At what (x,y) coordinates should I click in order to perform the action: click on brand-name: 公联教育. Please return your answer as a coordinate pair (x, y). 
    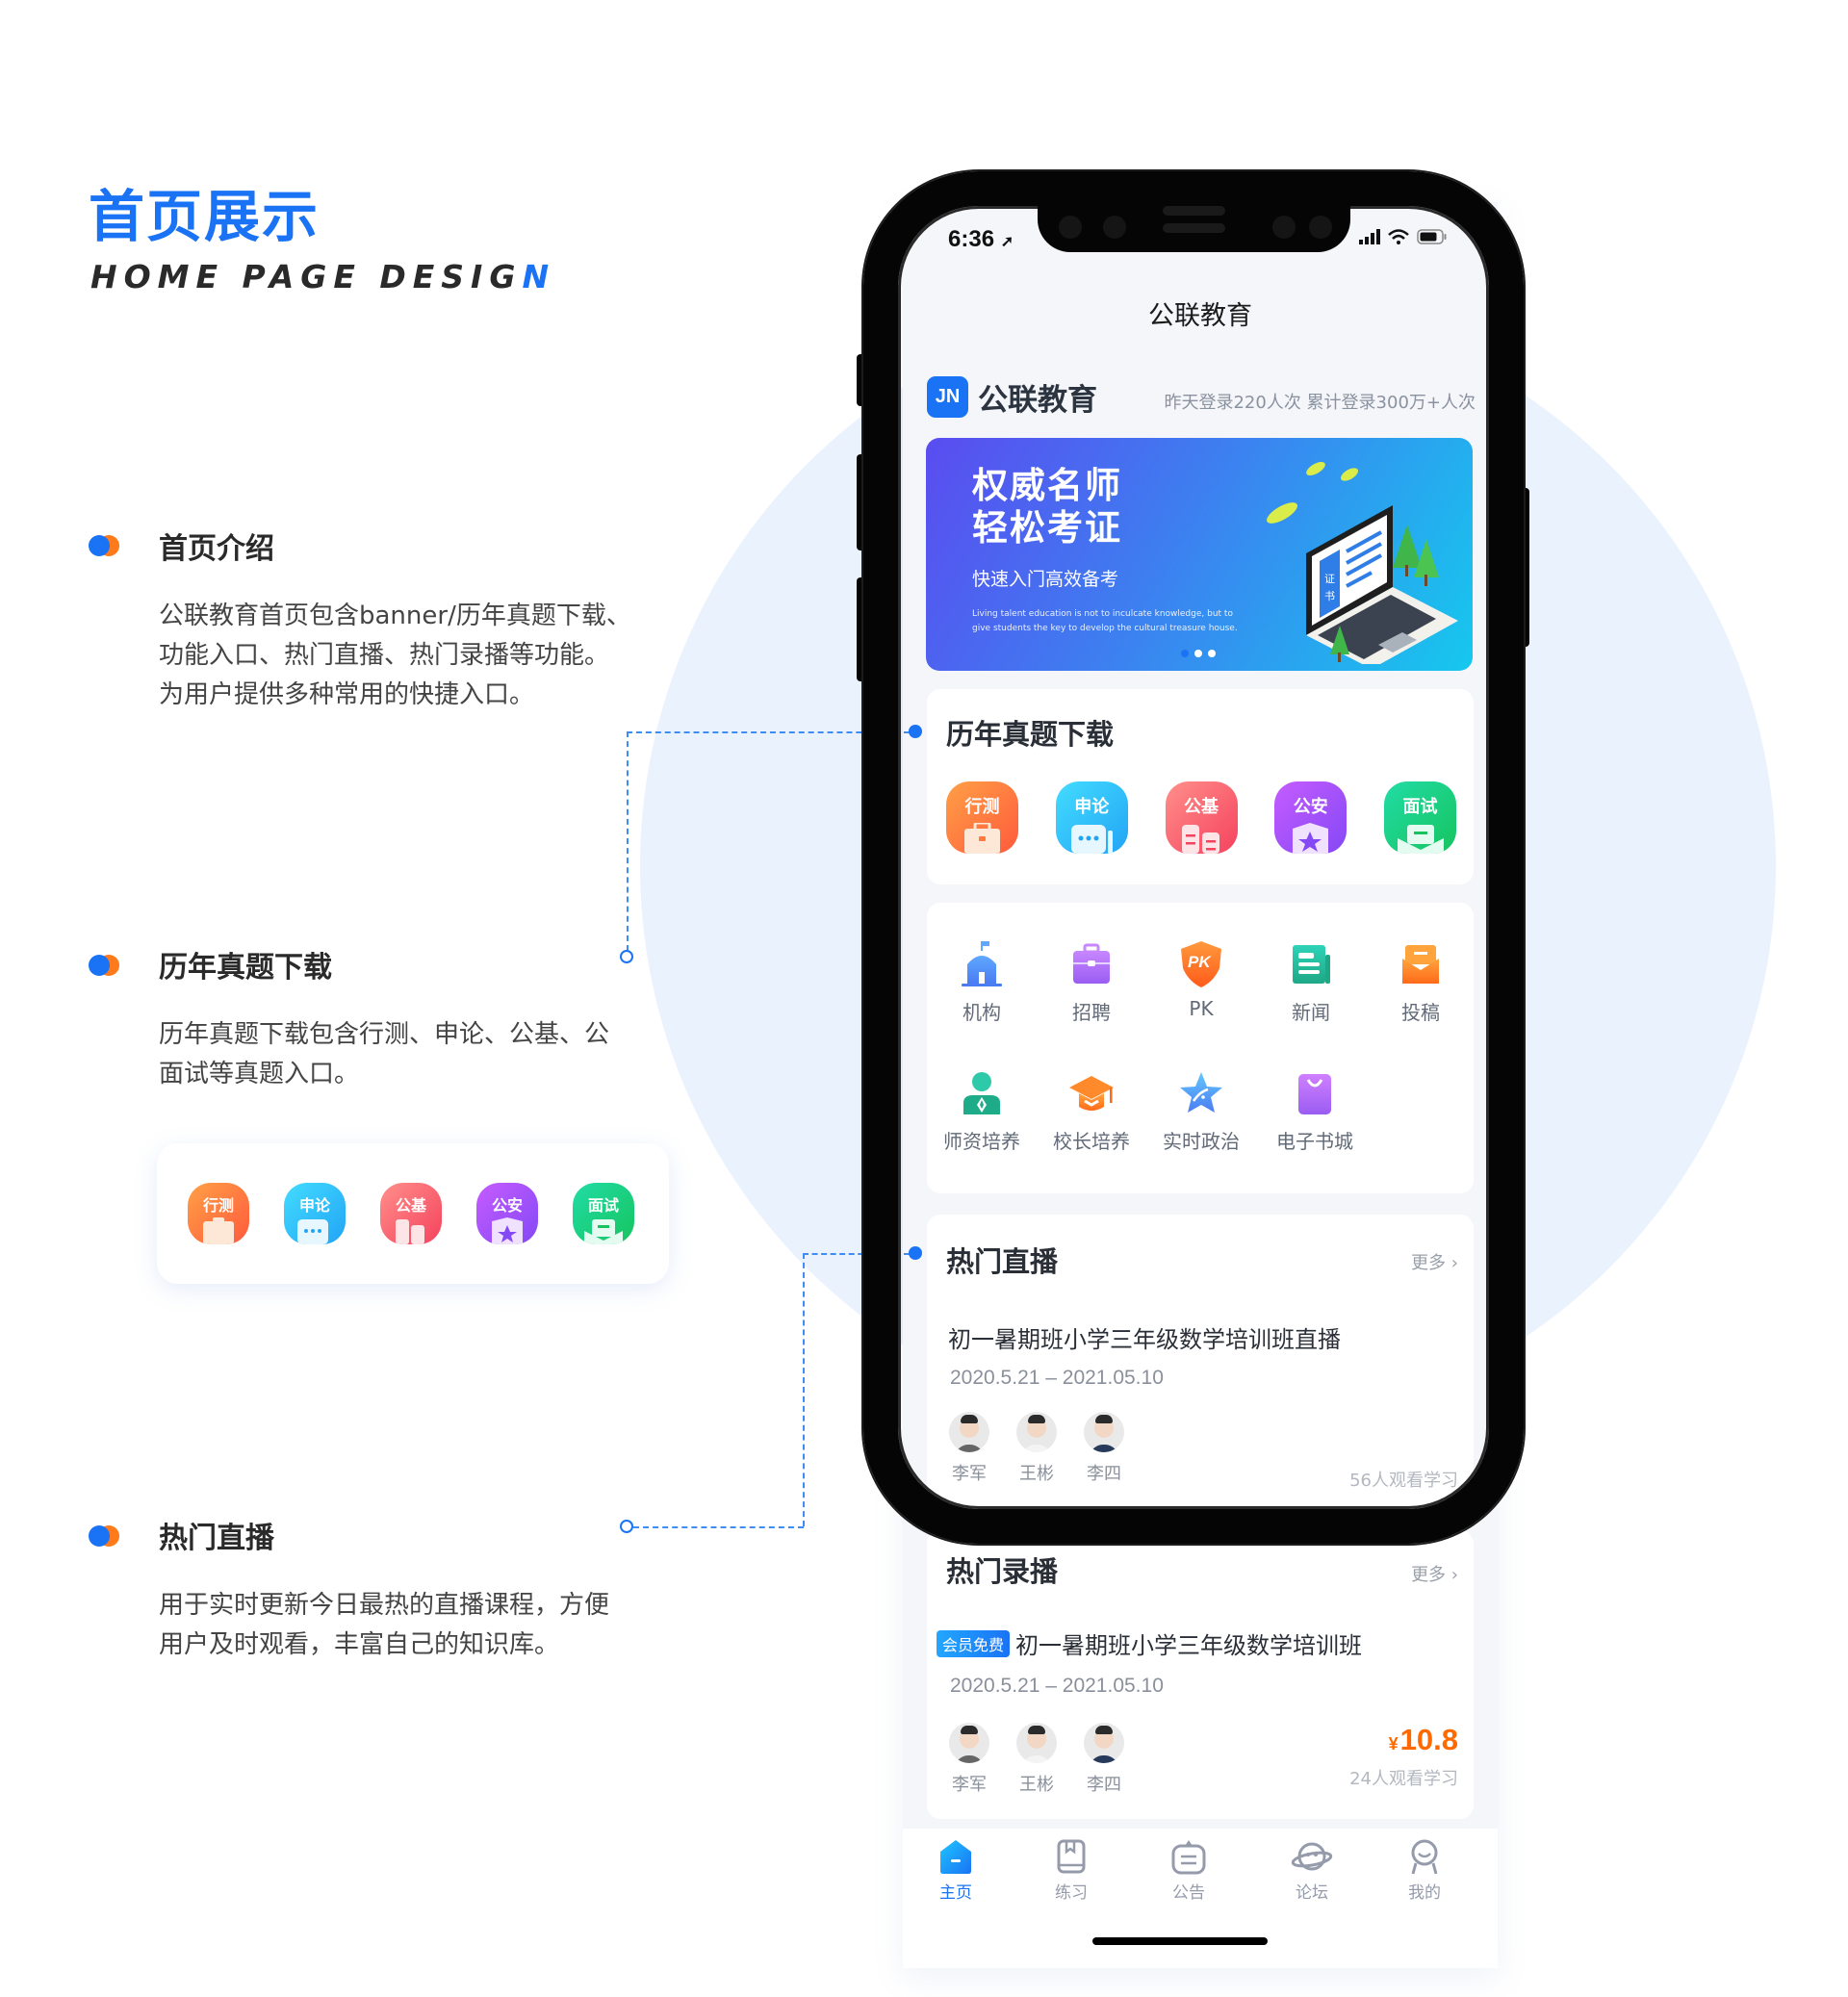
    Looking at the image, I should click on (1037, 401).